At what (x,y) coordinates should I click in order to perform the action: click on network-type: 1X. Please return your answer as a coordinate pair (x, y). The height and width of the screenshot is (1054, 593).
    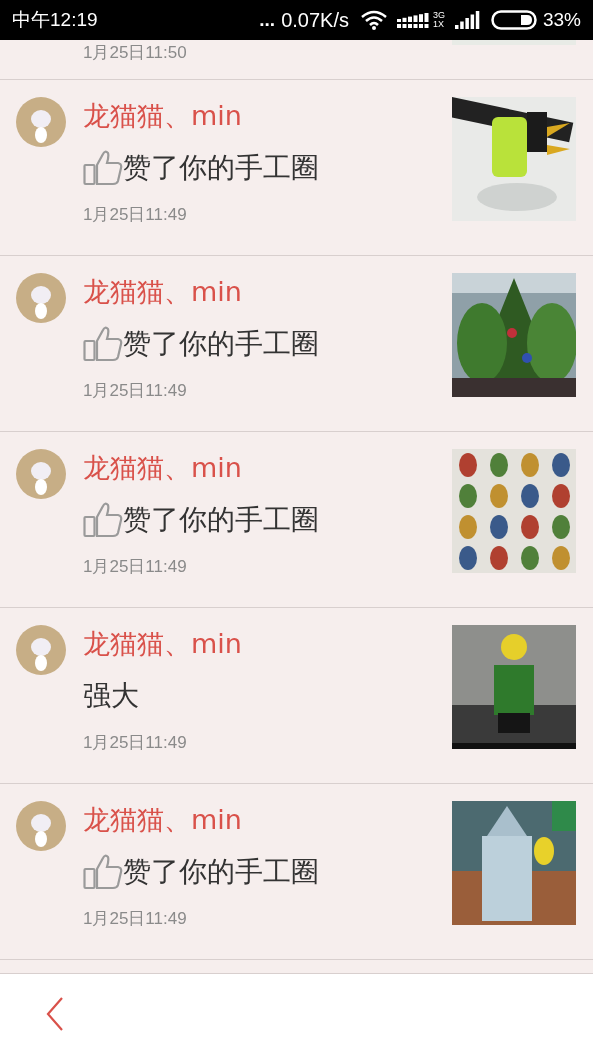
    Looking at the image, I should click on (438, 24).